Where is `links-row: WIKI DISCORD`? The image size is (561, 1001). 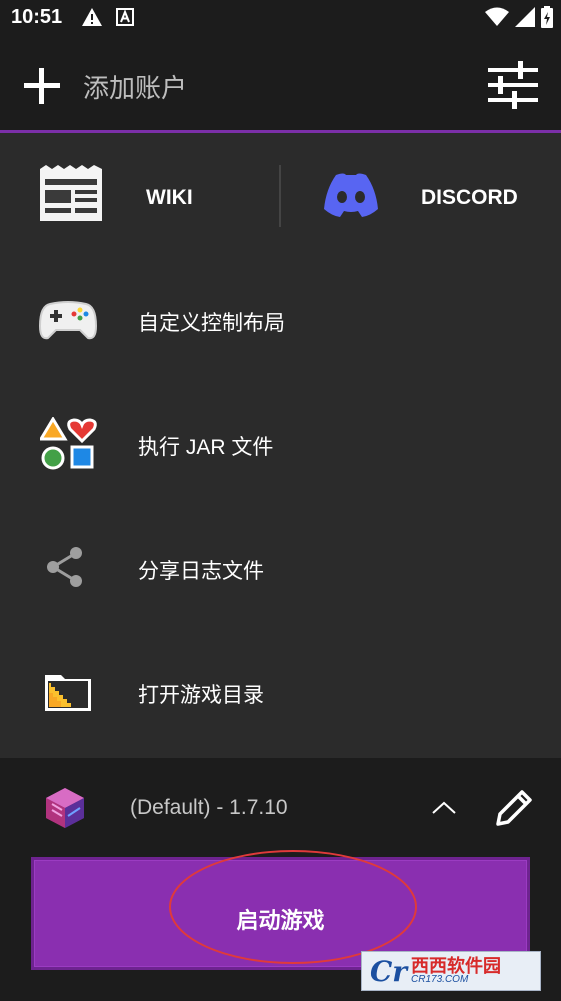
links-row: WIKI DISCORD is located at coordinates (280, 198).